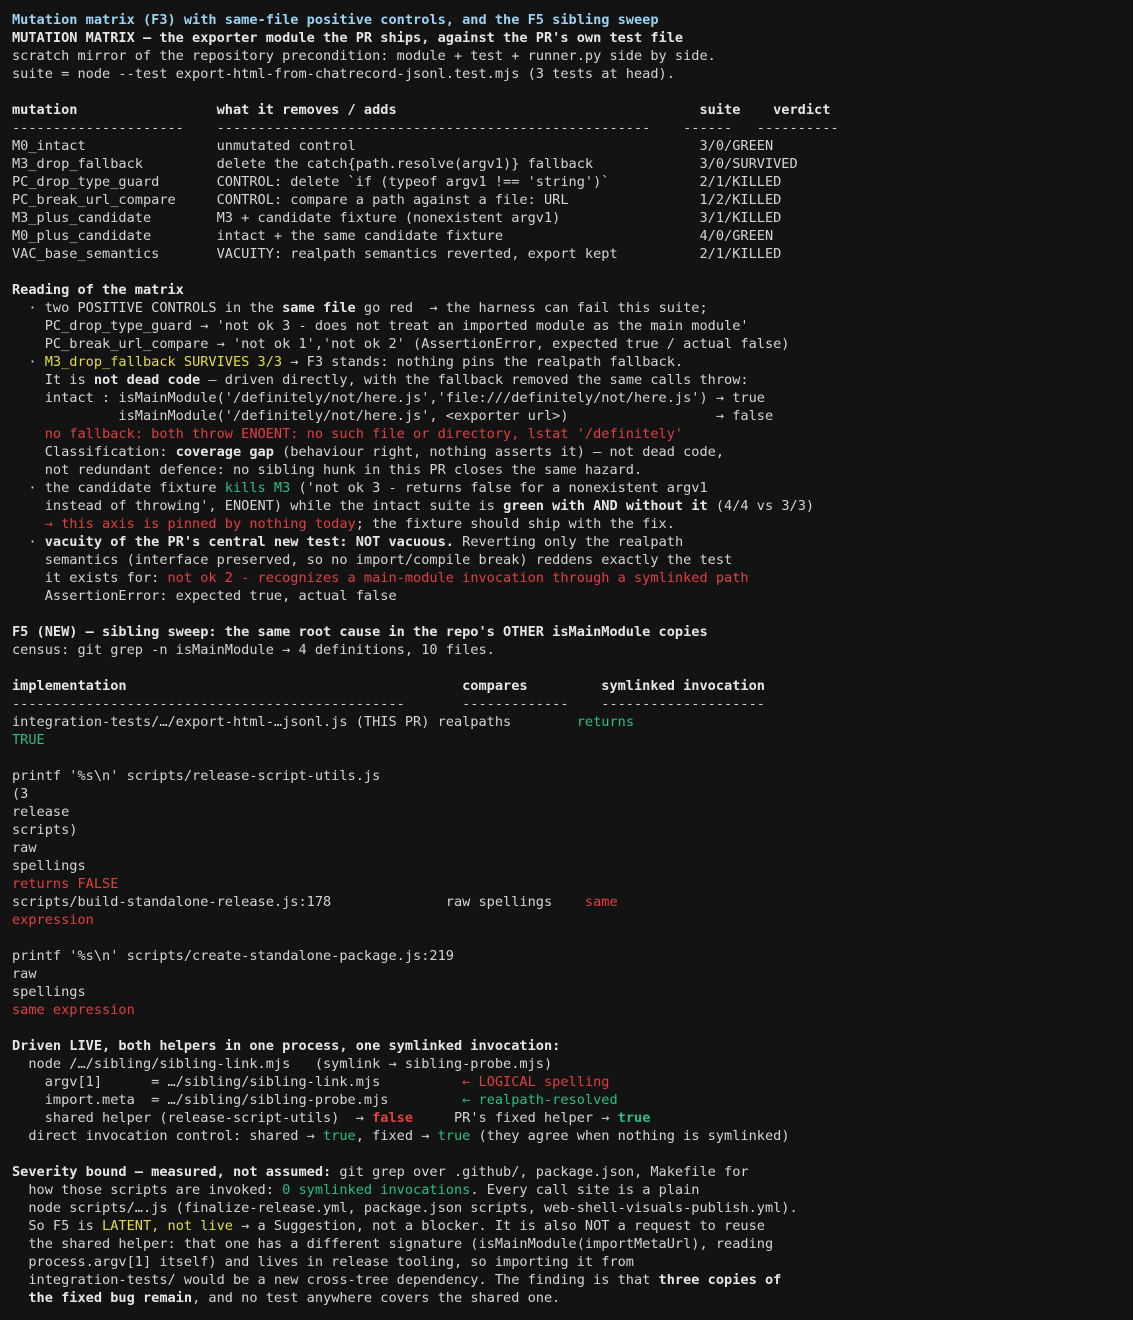  Describe the element at coordinates (20, 794) in the screenshot. I see `terminal-text: (3` at that location.